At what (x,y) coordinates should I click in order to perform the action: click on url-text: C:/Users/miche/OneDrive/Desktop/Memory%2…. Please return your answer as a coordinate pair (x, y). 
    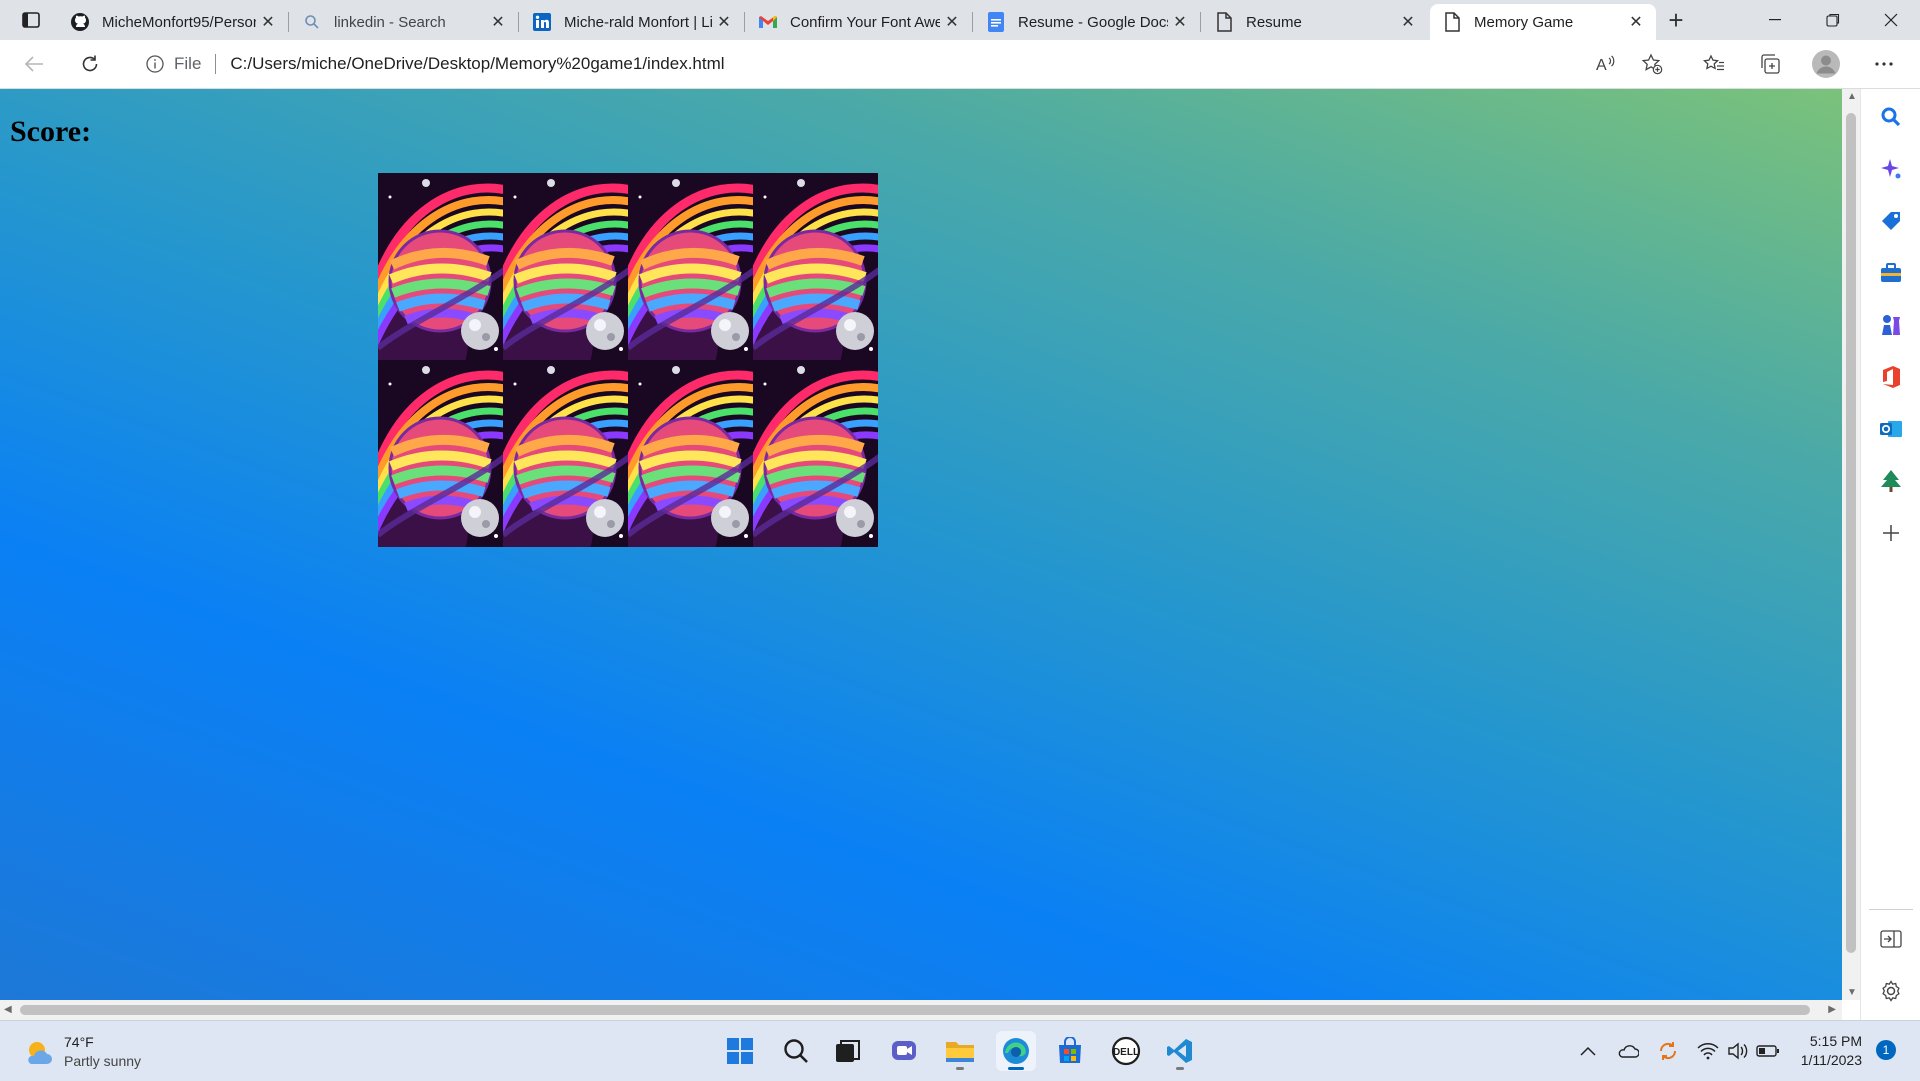
    Looking at the image, I should click on (477, 64).